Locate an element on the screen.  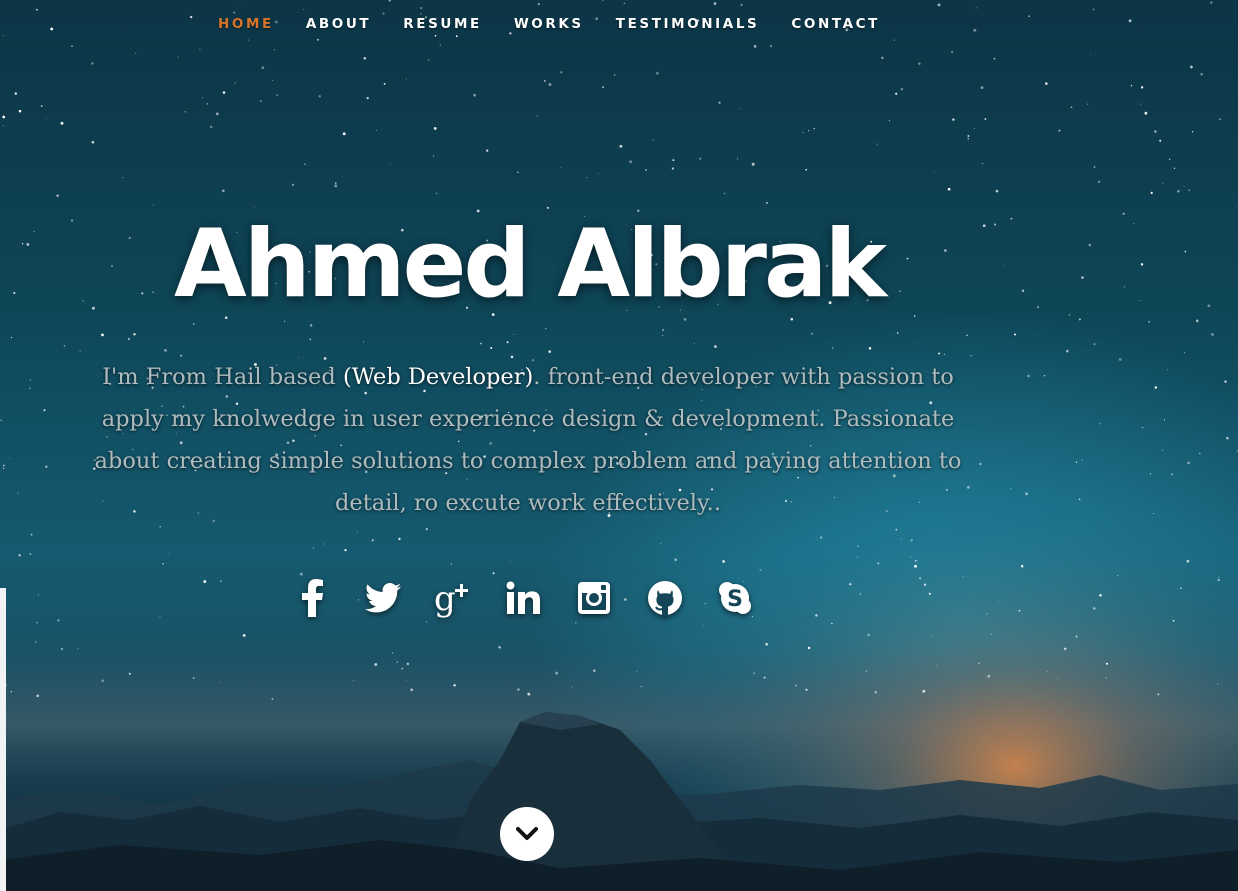
github-icon is located at coordinates (664, 598).